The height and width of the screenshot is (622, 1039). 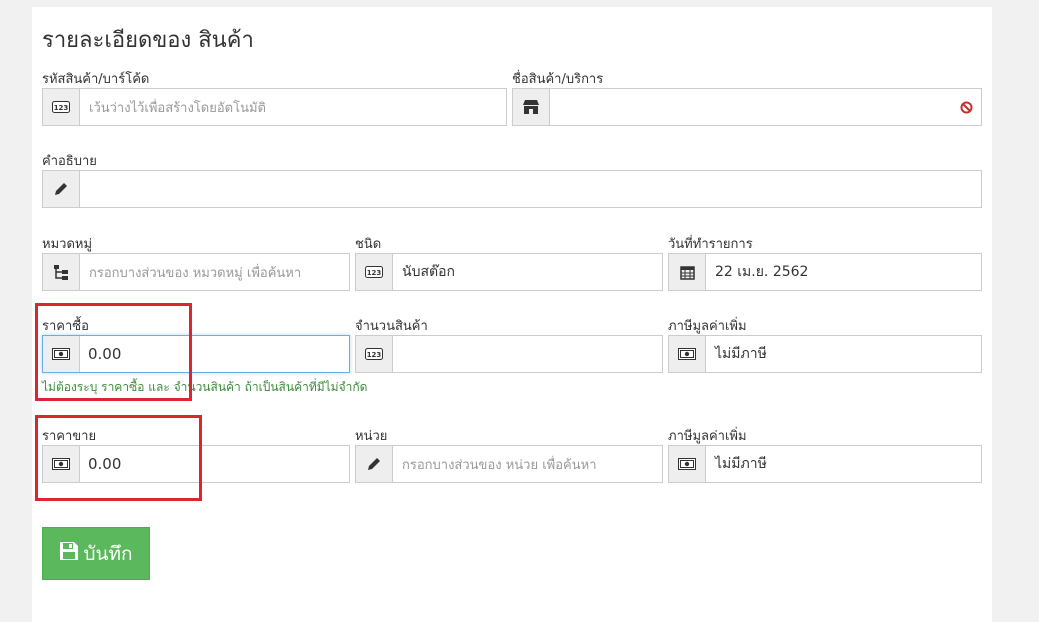 I want to click on save-button: บันทึก, so click(x=96, y=553).